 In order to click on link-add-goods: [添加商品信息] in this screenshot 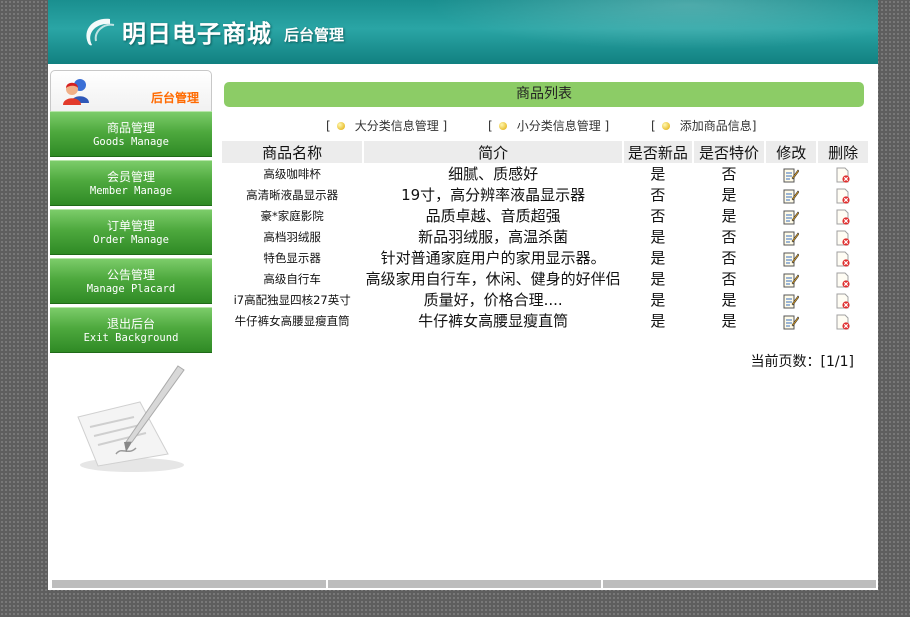, I will do `click(703, 125)`.